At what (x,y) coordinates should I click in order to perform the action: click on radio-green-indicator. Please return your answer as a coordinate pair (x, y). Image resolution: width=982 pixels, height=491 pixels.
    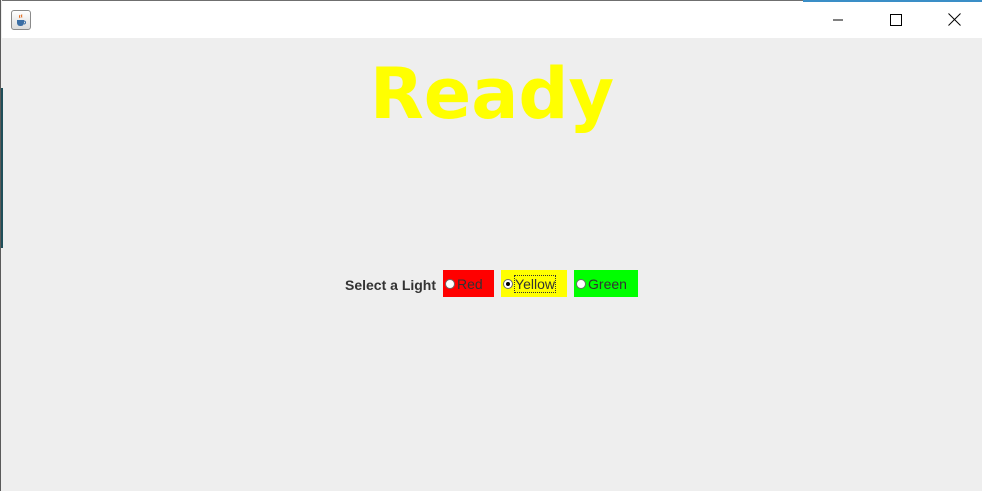
    Looking at the image, I should click on (581, 283).